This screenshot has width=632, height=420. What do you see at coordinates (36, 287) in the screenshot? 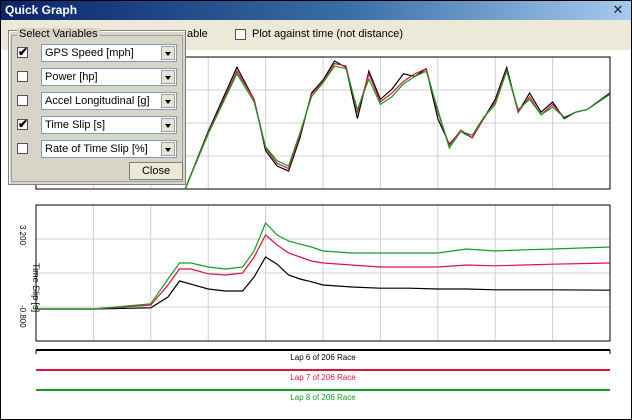
I see `y-axis-label: Time Slip [s]` at bounding box center [36, 287].